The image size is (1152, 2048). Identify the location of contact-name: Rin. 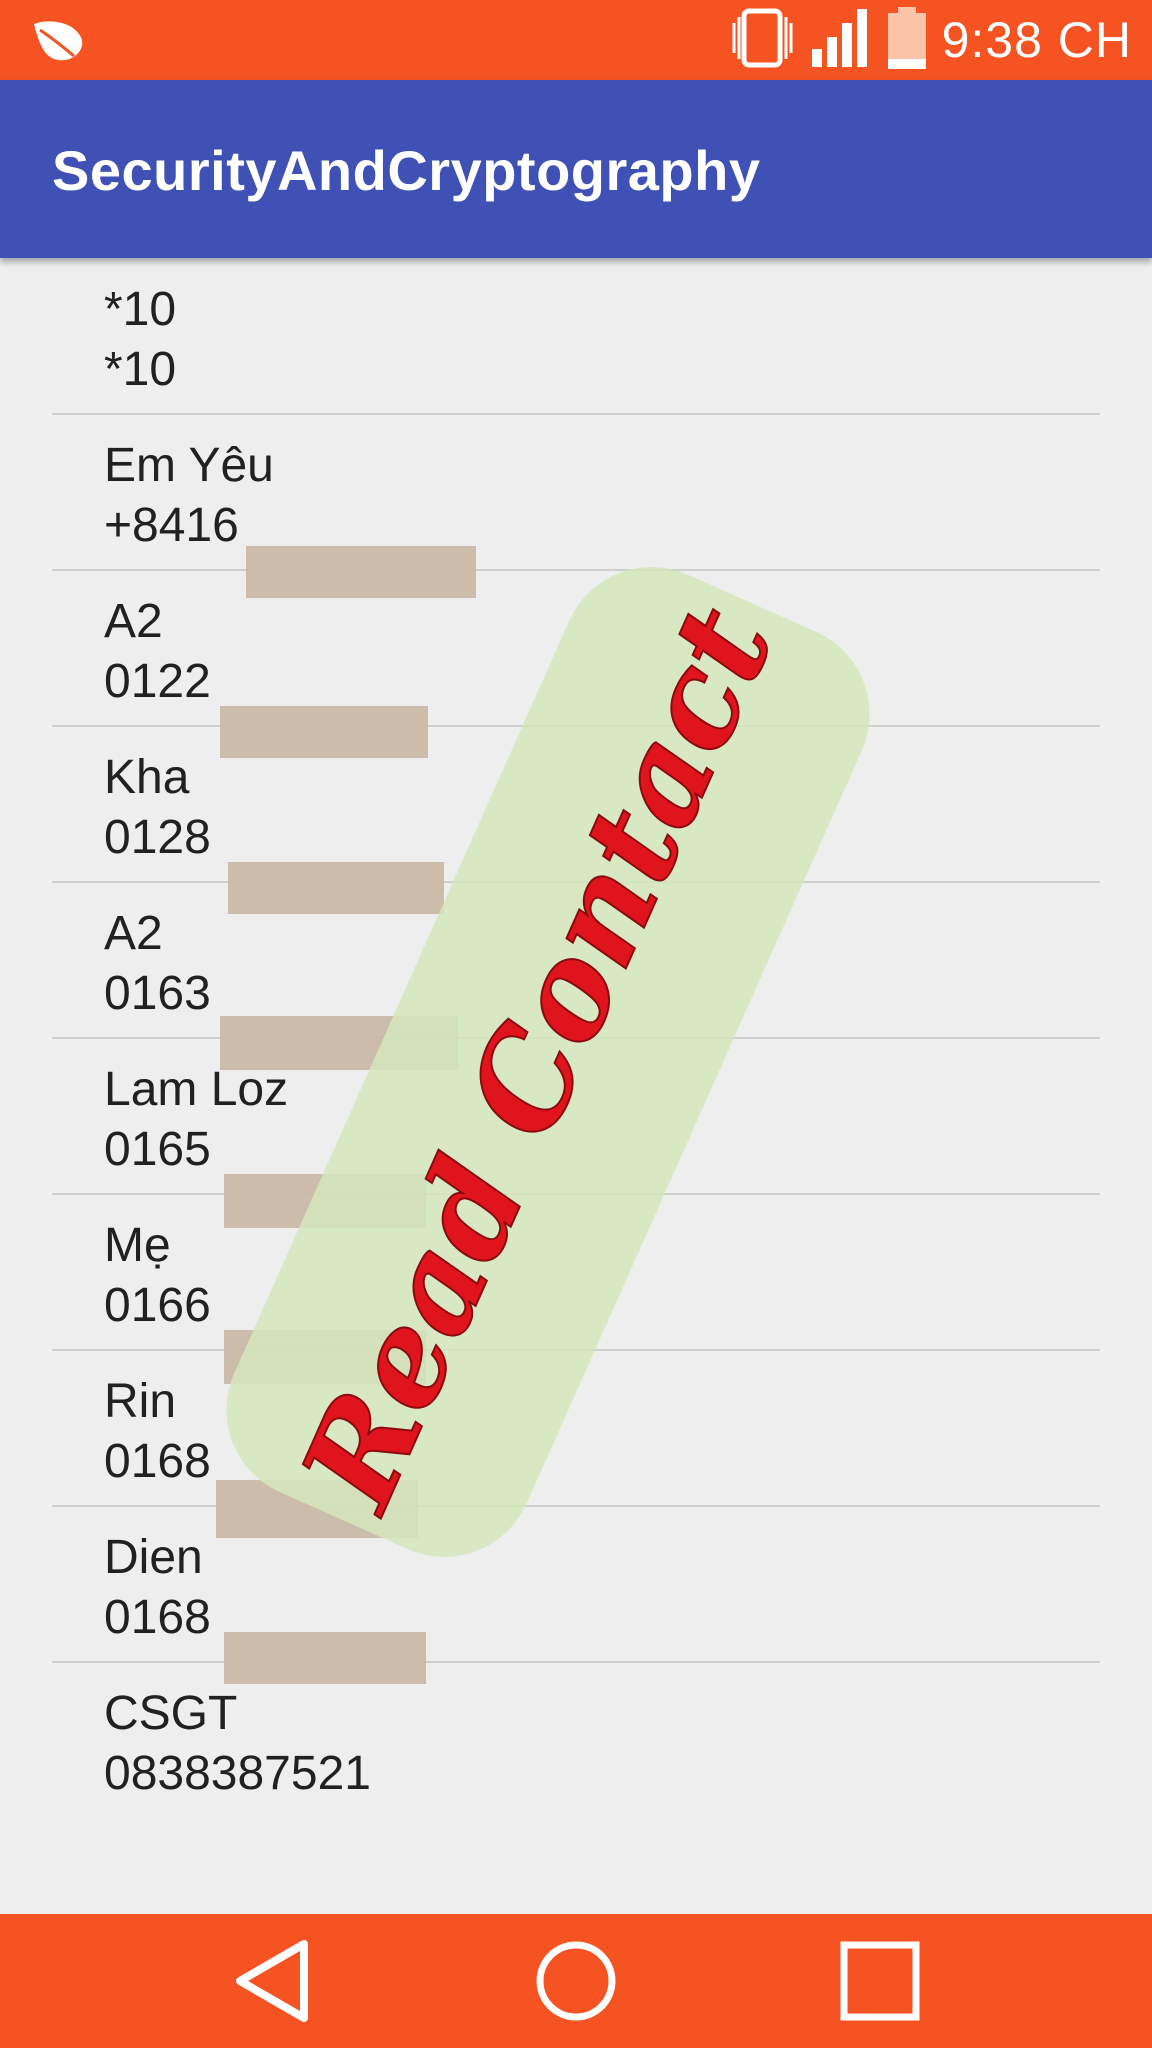
(140, 1401).